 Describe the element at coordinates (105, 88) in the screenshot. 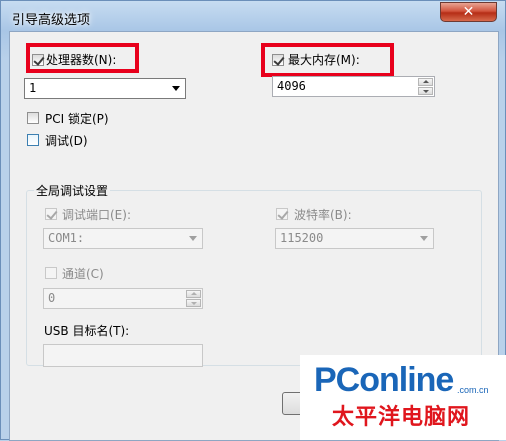

I see `processors-select: 1` at that location.